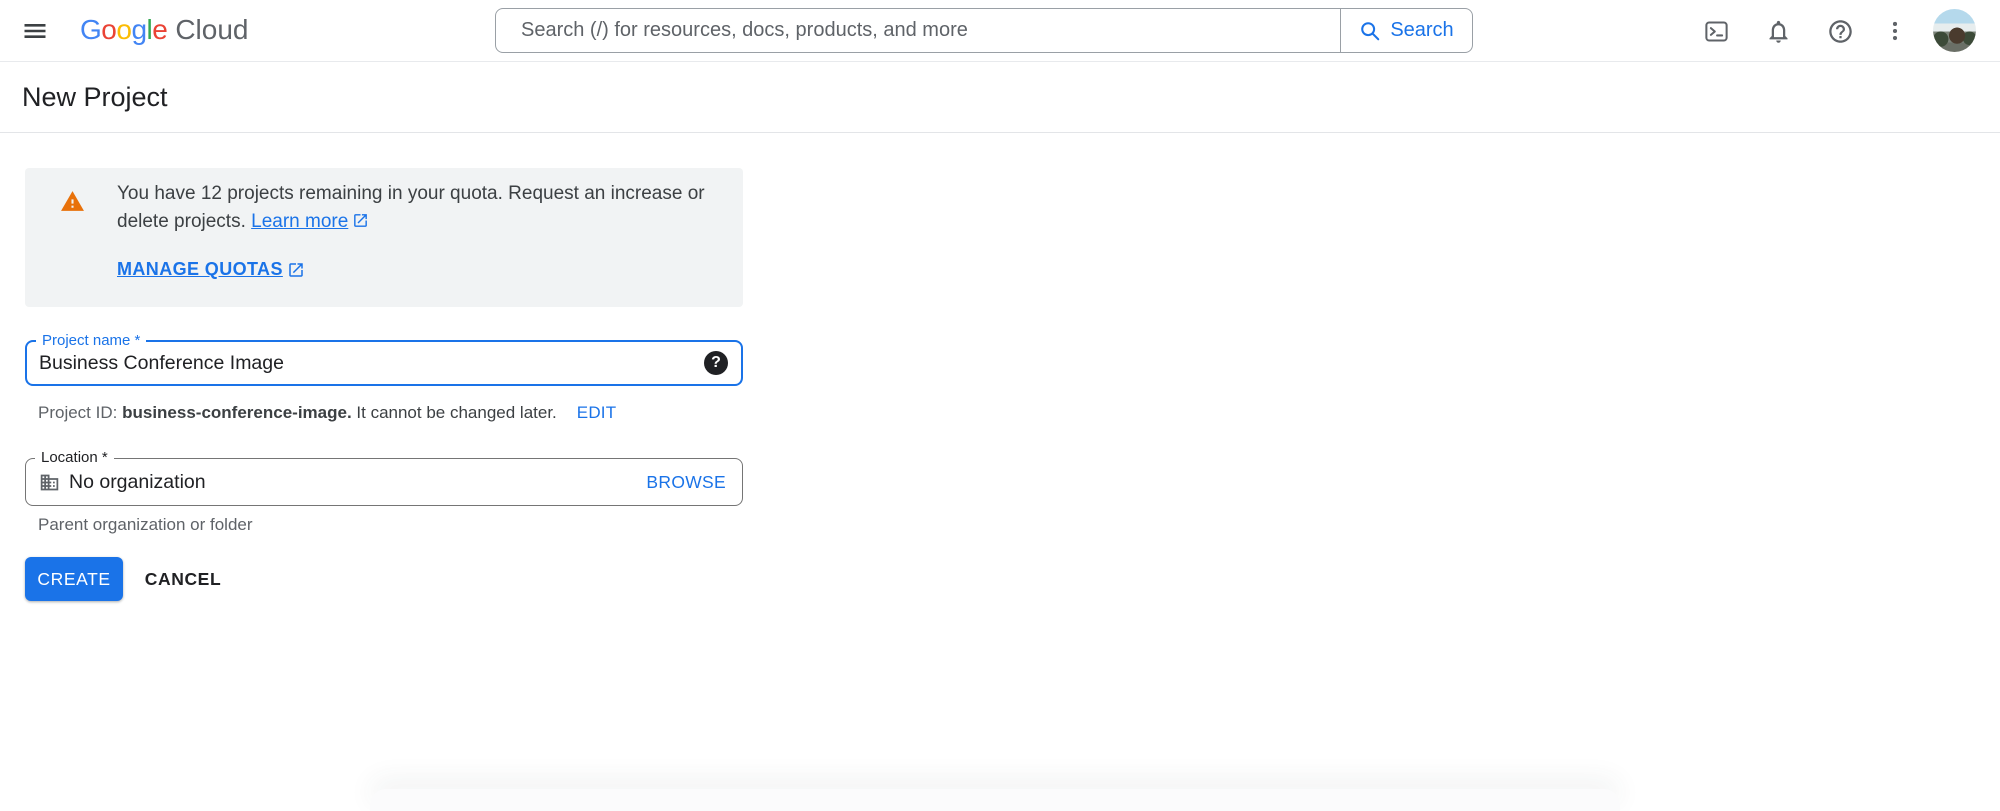  I want to click on search-button-label: Search, so click(1422, 30).